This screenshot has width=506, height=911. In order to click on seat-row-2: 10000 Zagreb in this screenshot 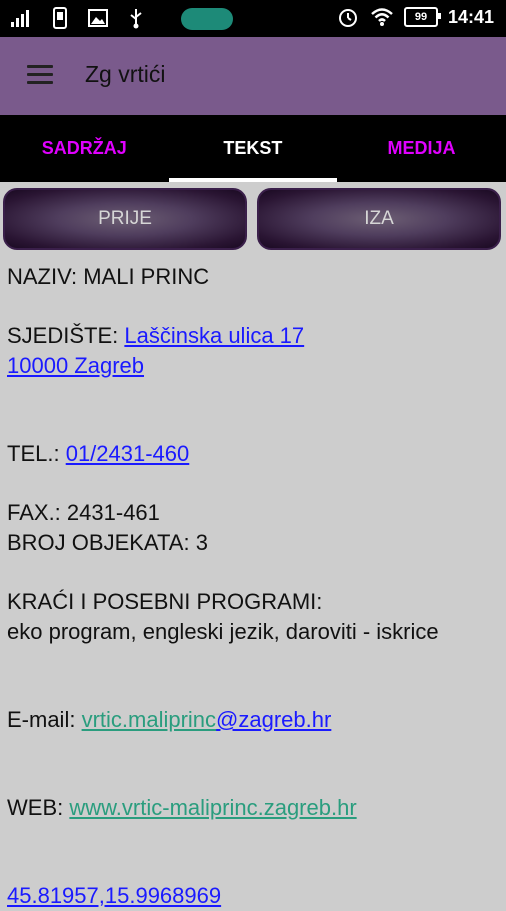, I will do `click(256, 366)`.